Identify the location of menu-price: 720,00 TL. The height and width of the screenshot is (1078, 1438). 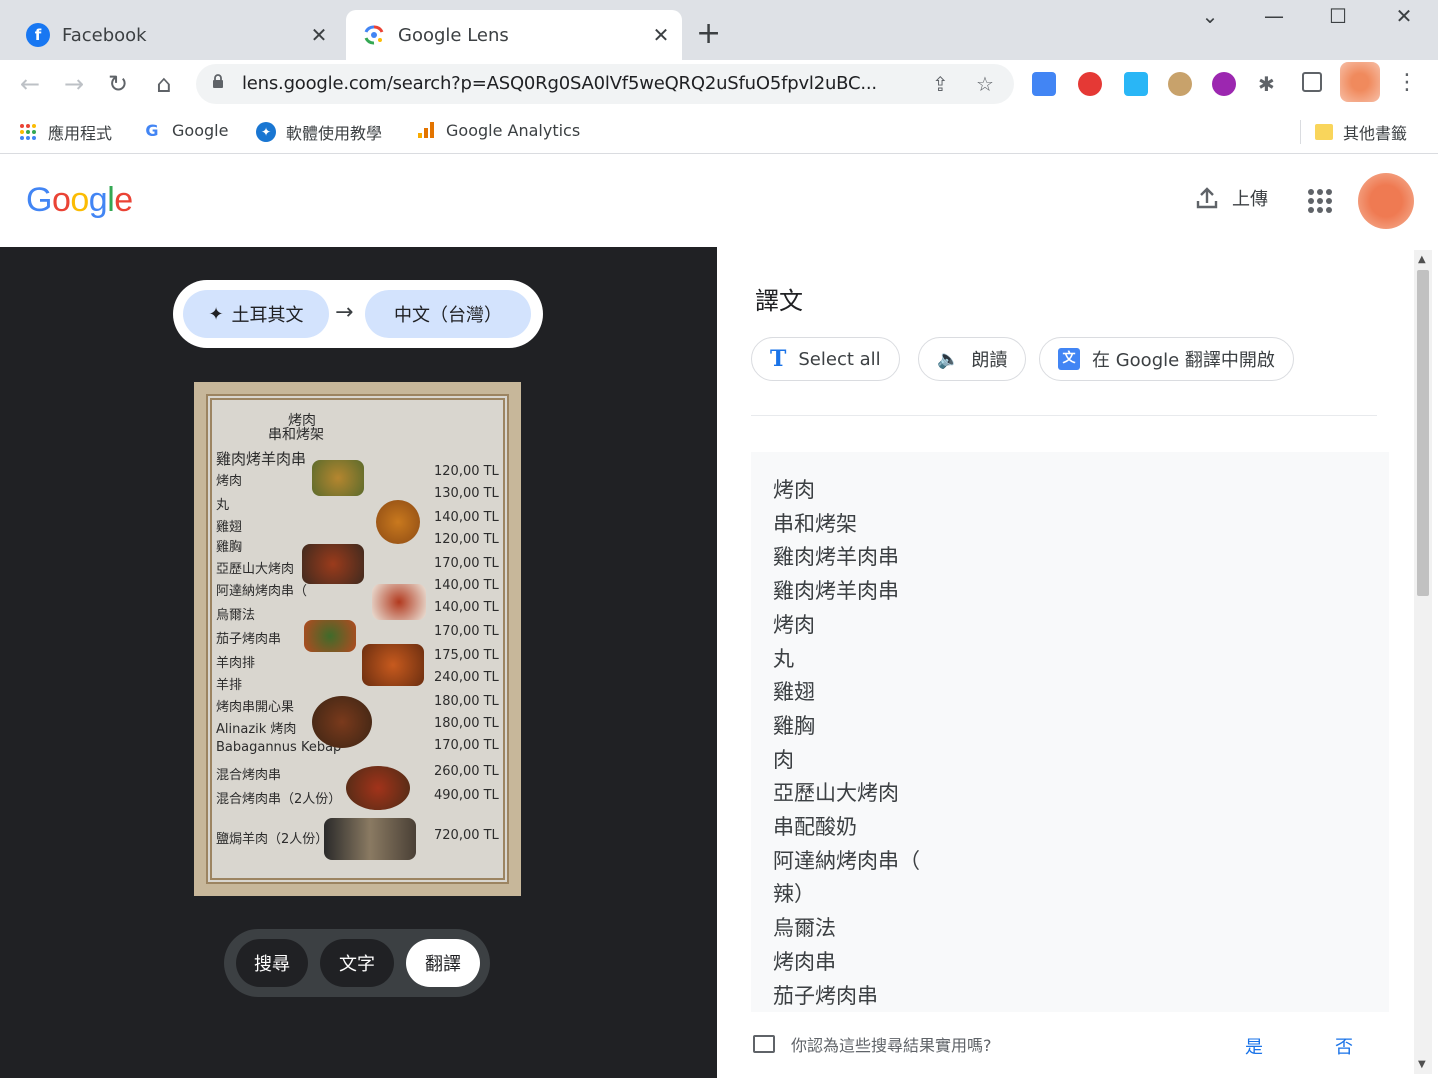
(466, 835).